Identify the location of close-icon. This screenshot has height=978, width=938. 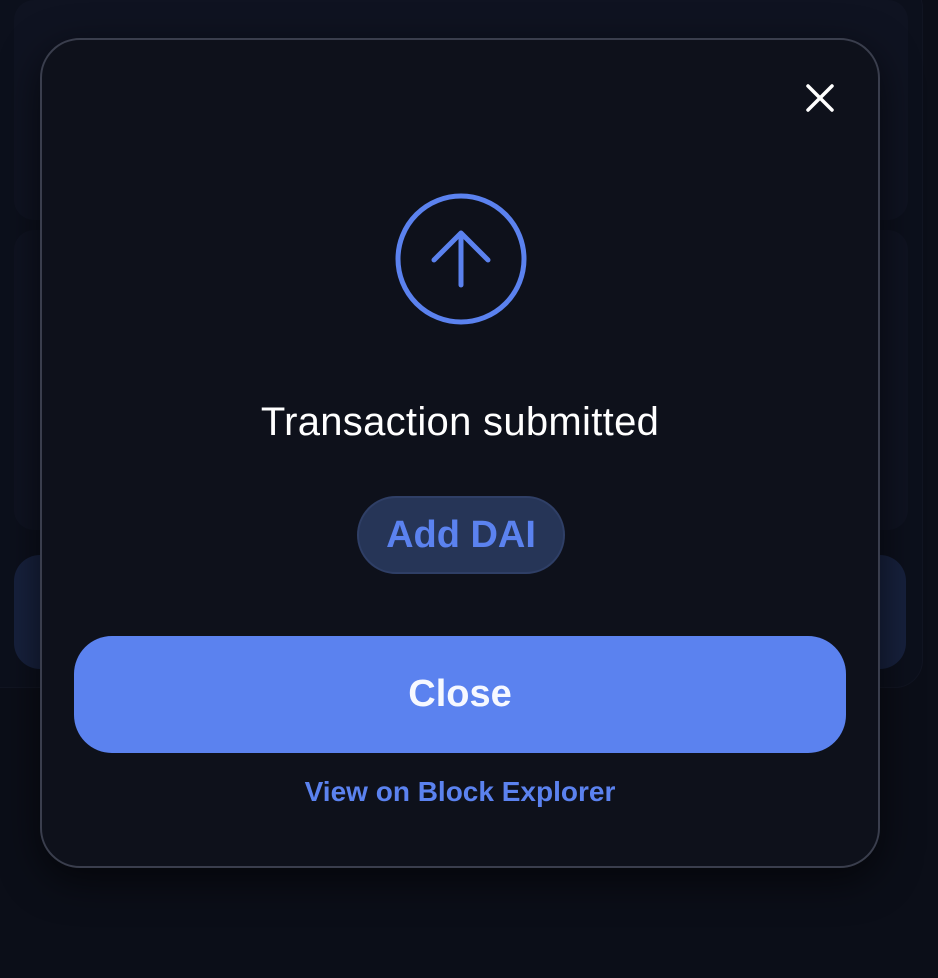
(820, 98).